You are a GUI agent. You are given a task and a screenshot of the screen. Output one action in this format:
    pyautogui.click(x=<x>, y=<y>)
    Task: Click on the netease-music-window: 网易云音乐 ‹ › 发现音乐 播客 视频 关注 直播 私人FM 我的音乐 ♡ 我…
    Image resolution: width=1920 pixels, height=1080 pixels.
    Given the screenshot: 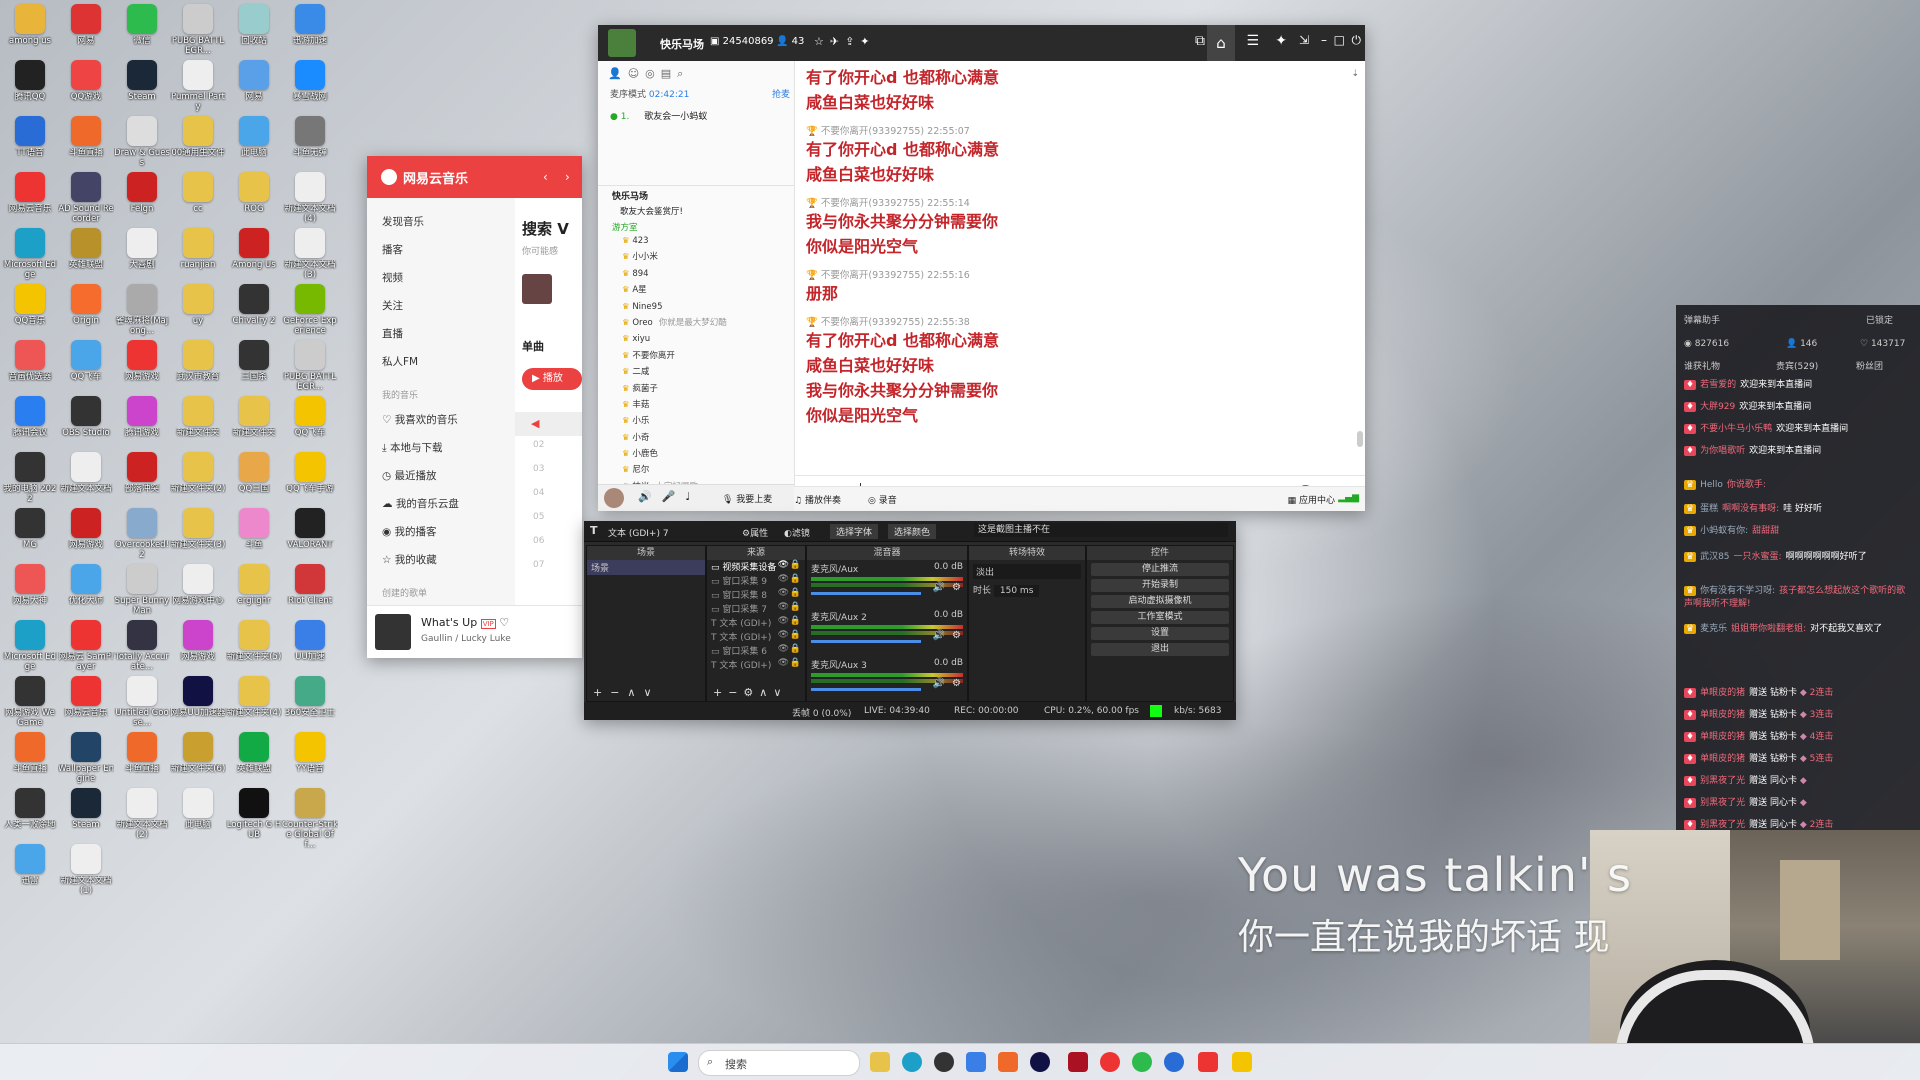 What is the action you would take?
    pyautogui.click(x=474, y=407)
    